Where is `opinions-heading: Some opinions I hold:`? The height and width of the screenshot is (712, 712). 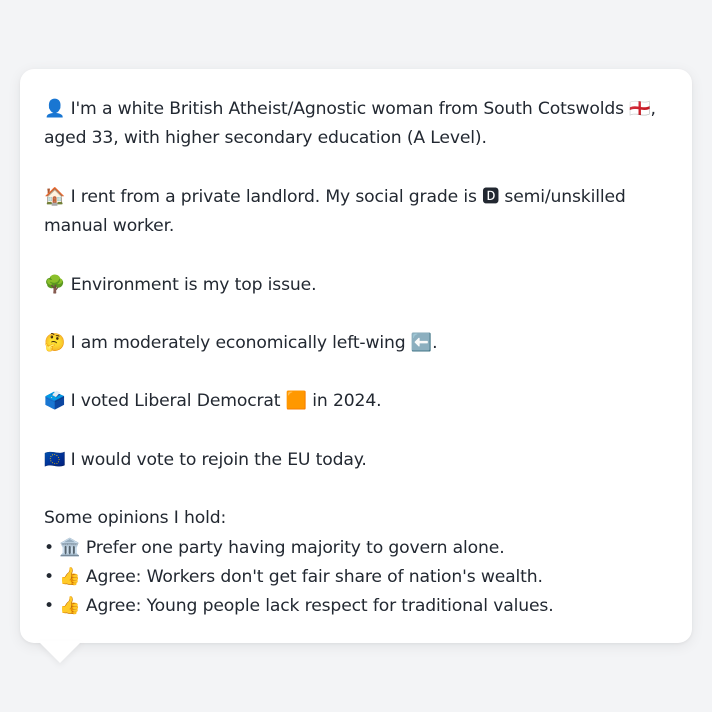 opinions-heading: Some opinions I hold: is located at coordinates (135, 518).